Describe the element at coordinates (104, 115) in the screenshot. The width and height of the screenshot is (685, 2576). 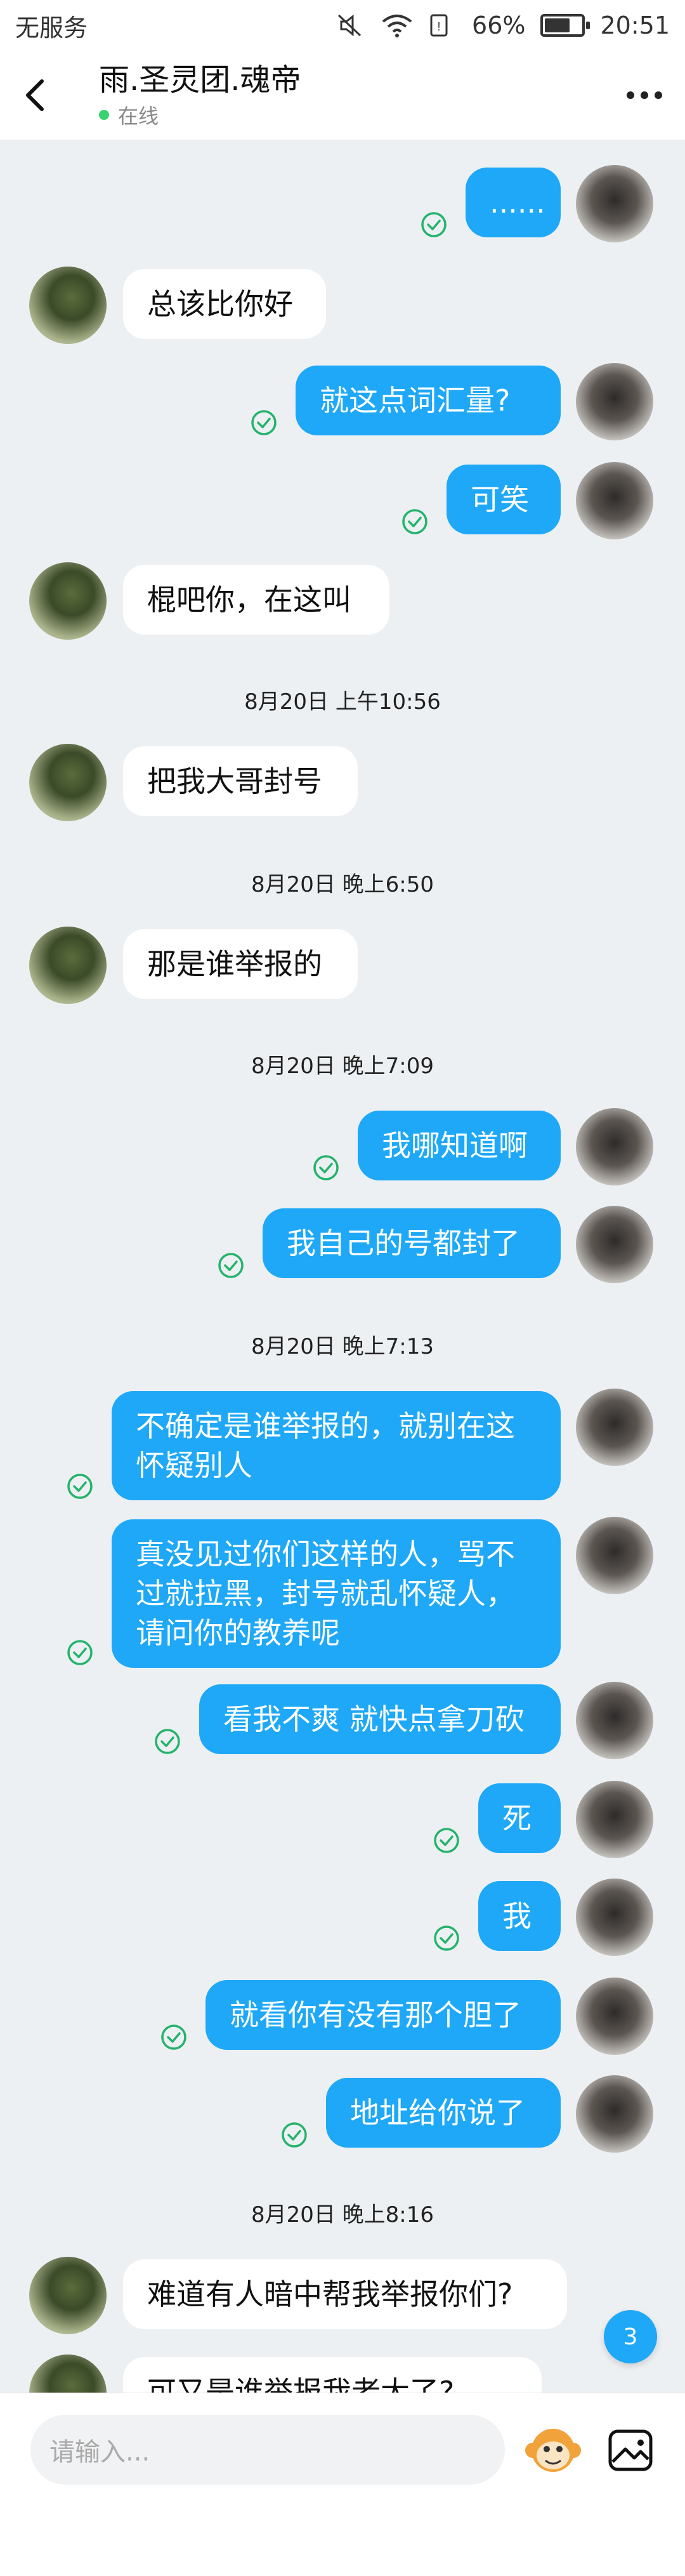
I see `online-dot` at that location.